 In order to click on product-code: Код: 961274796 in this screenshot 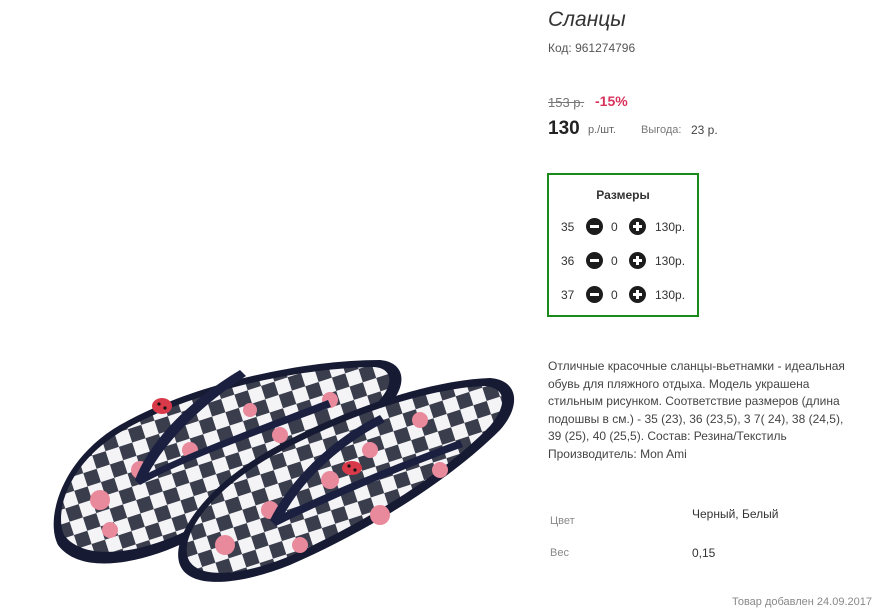, I will do `click(592, 48)`.